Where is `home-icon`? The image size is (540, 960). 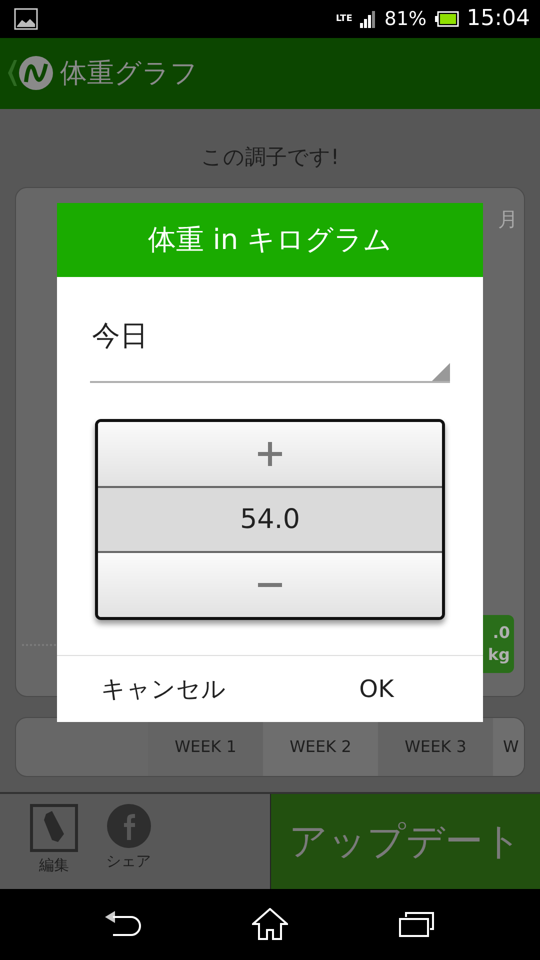
home-icon is located at coordinates (270, 924).